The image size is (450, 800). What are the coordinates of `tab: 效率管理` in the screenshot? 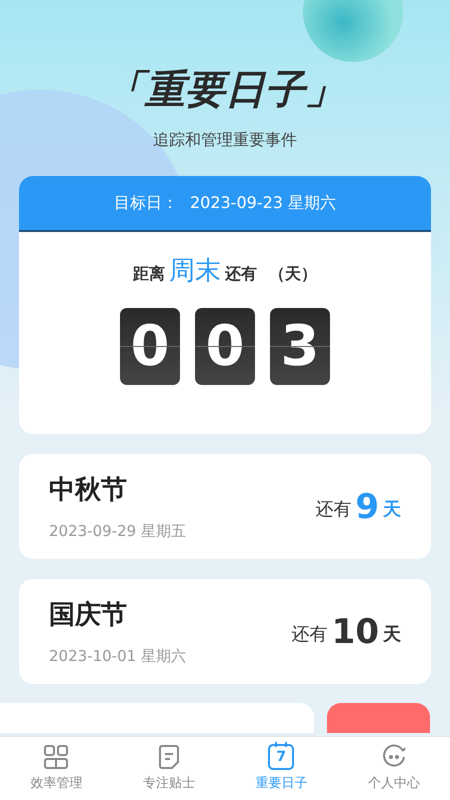 It's located at (56, 768).